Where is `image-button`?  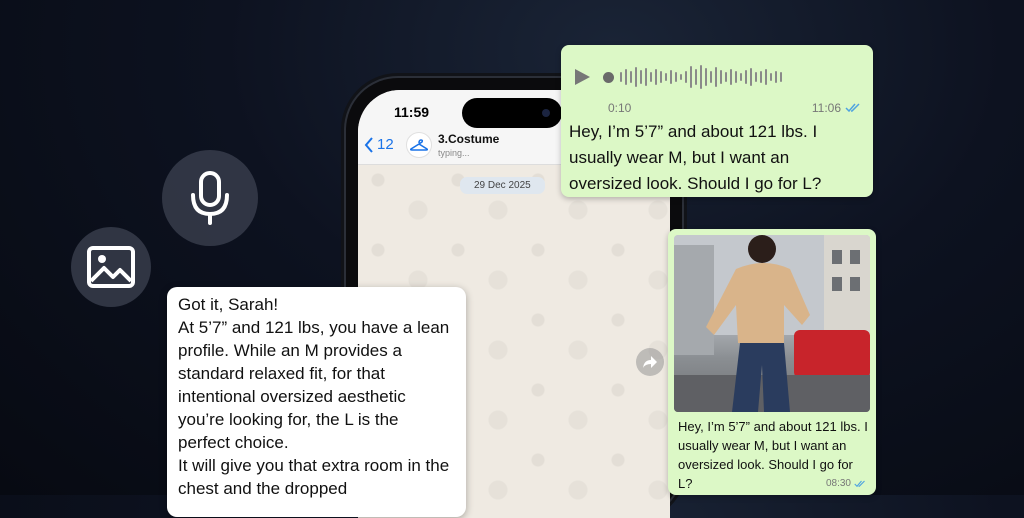 image-button is located at coordinates (111, 267).